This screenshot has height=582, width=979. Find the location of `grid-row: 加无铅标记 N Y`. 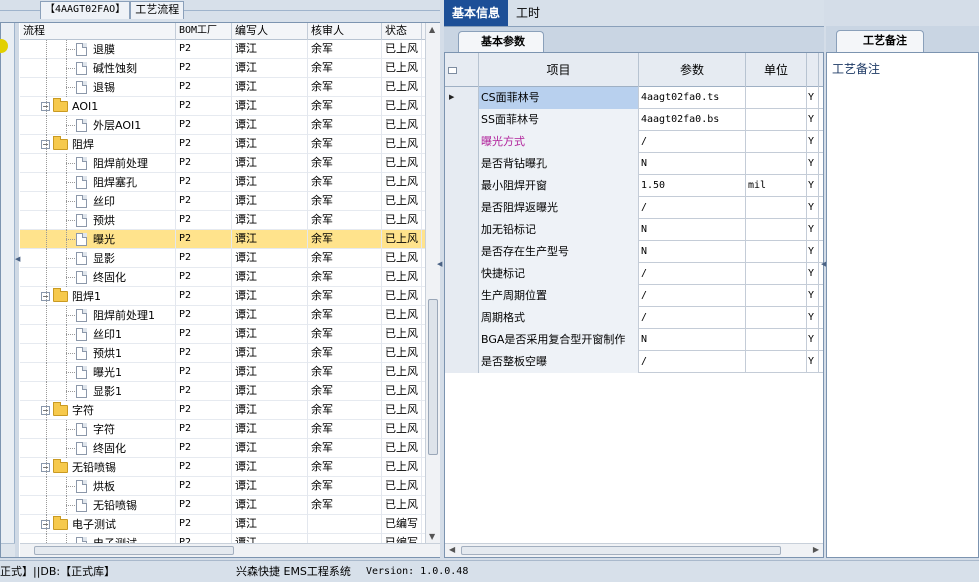

grid-row: 加无铅标记 N Y is located at coordinates (634, 230).